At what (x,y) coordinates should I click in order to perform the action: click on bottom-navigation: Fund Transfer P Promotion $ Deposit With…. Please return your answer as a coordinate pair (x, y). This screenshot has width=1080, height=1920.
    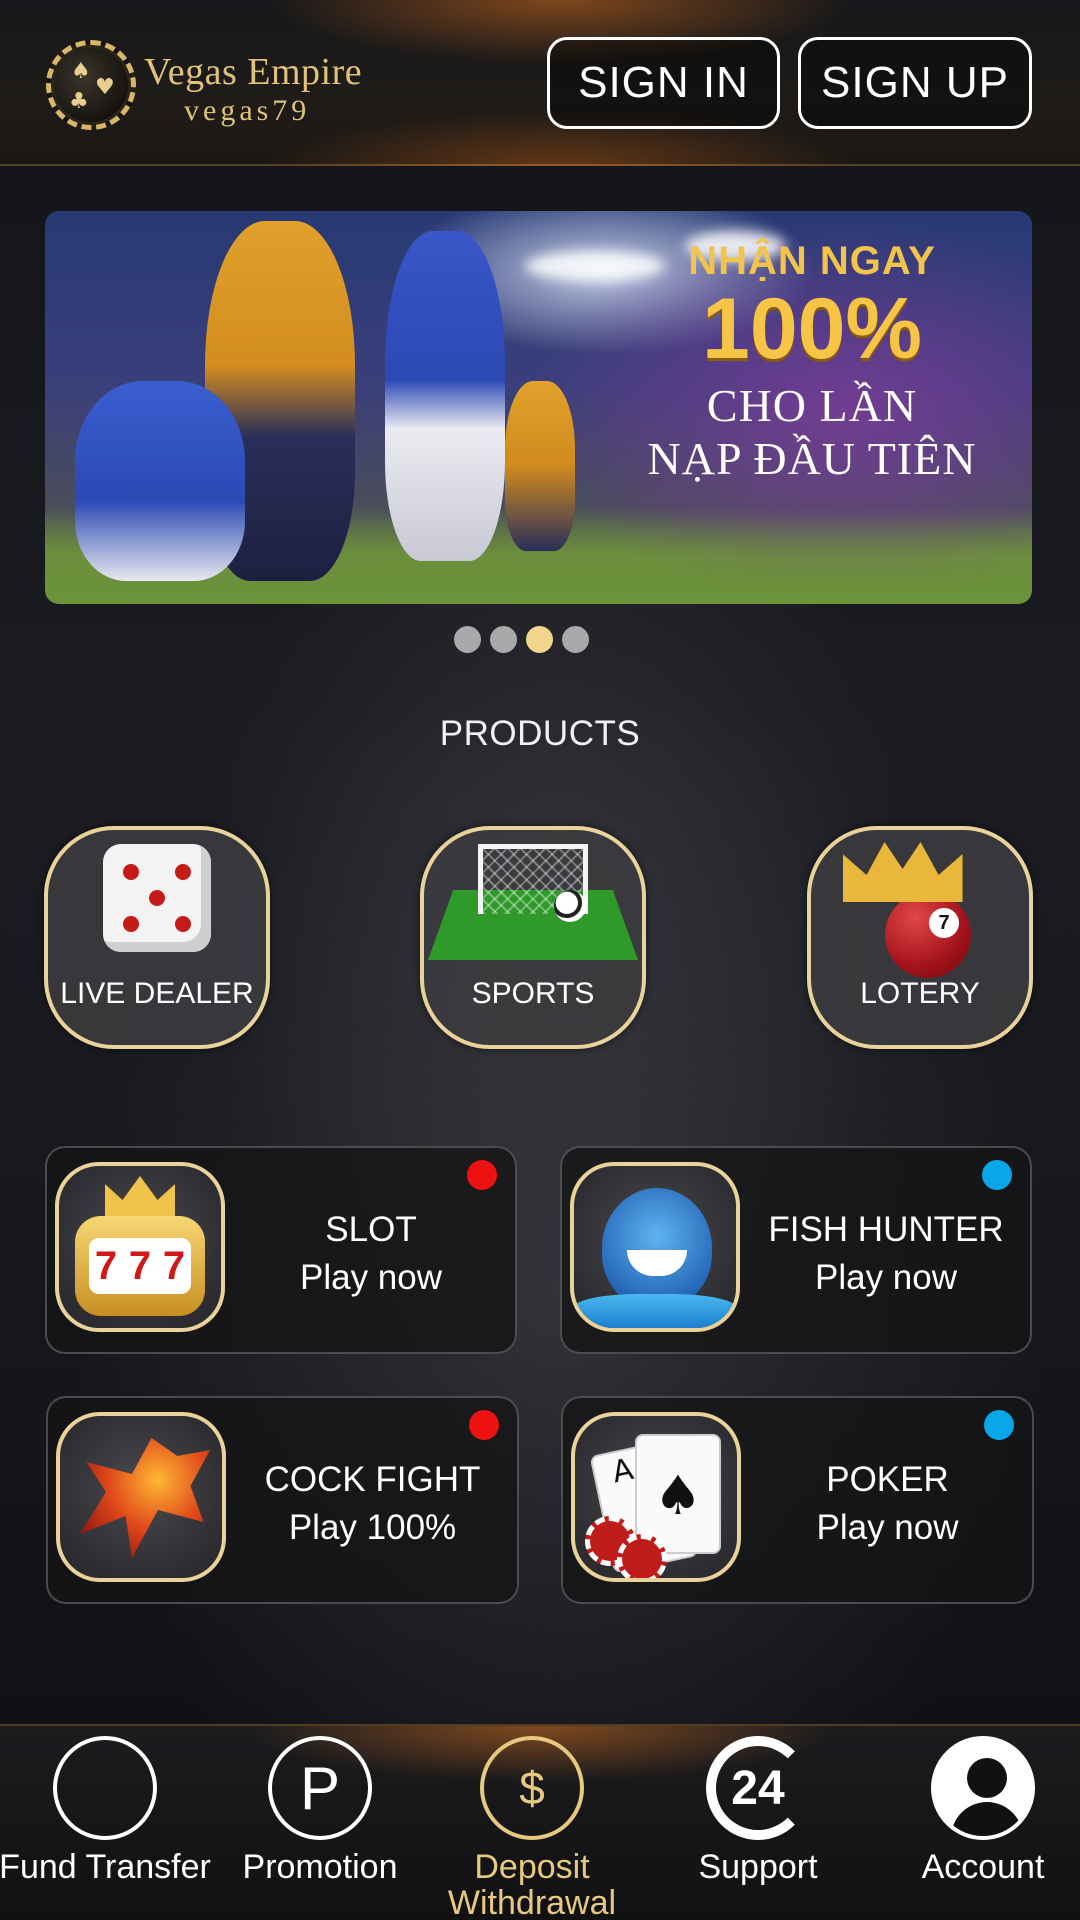
    Looking at the image, I should click on (540, 1822).